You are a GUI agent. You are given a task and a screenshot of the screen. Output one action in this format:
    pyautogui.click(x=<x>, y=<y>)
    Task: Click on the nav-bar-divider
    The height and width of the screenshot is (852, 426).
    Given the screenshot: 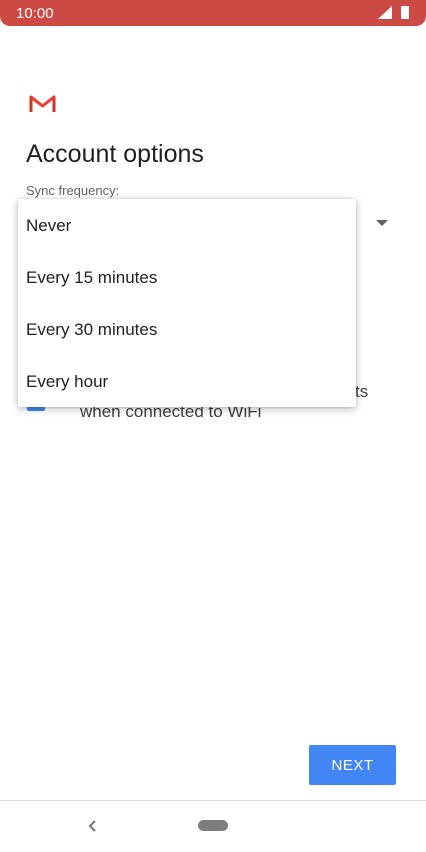 What is the action you would take?
    pyautogui.click(x=213, y=800)
    